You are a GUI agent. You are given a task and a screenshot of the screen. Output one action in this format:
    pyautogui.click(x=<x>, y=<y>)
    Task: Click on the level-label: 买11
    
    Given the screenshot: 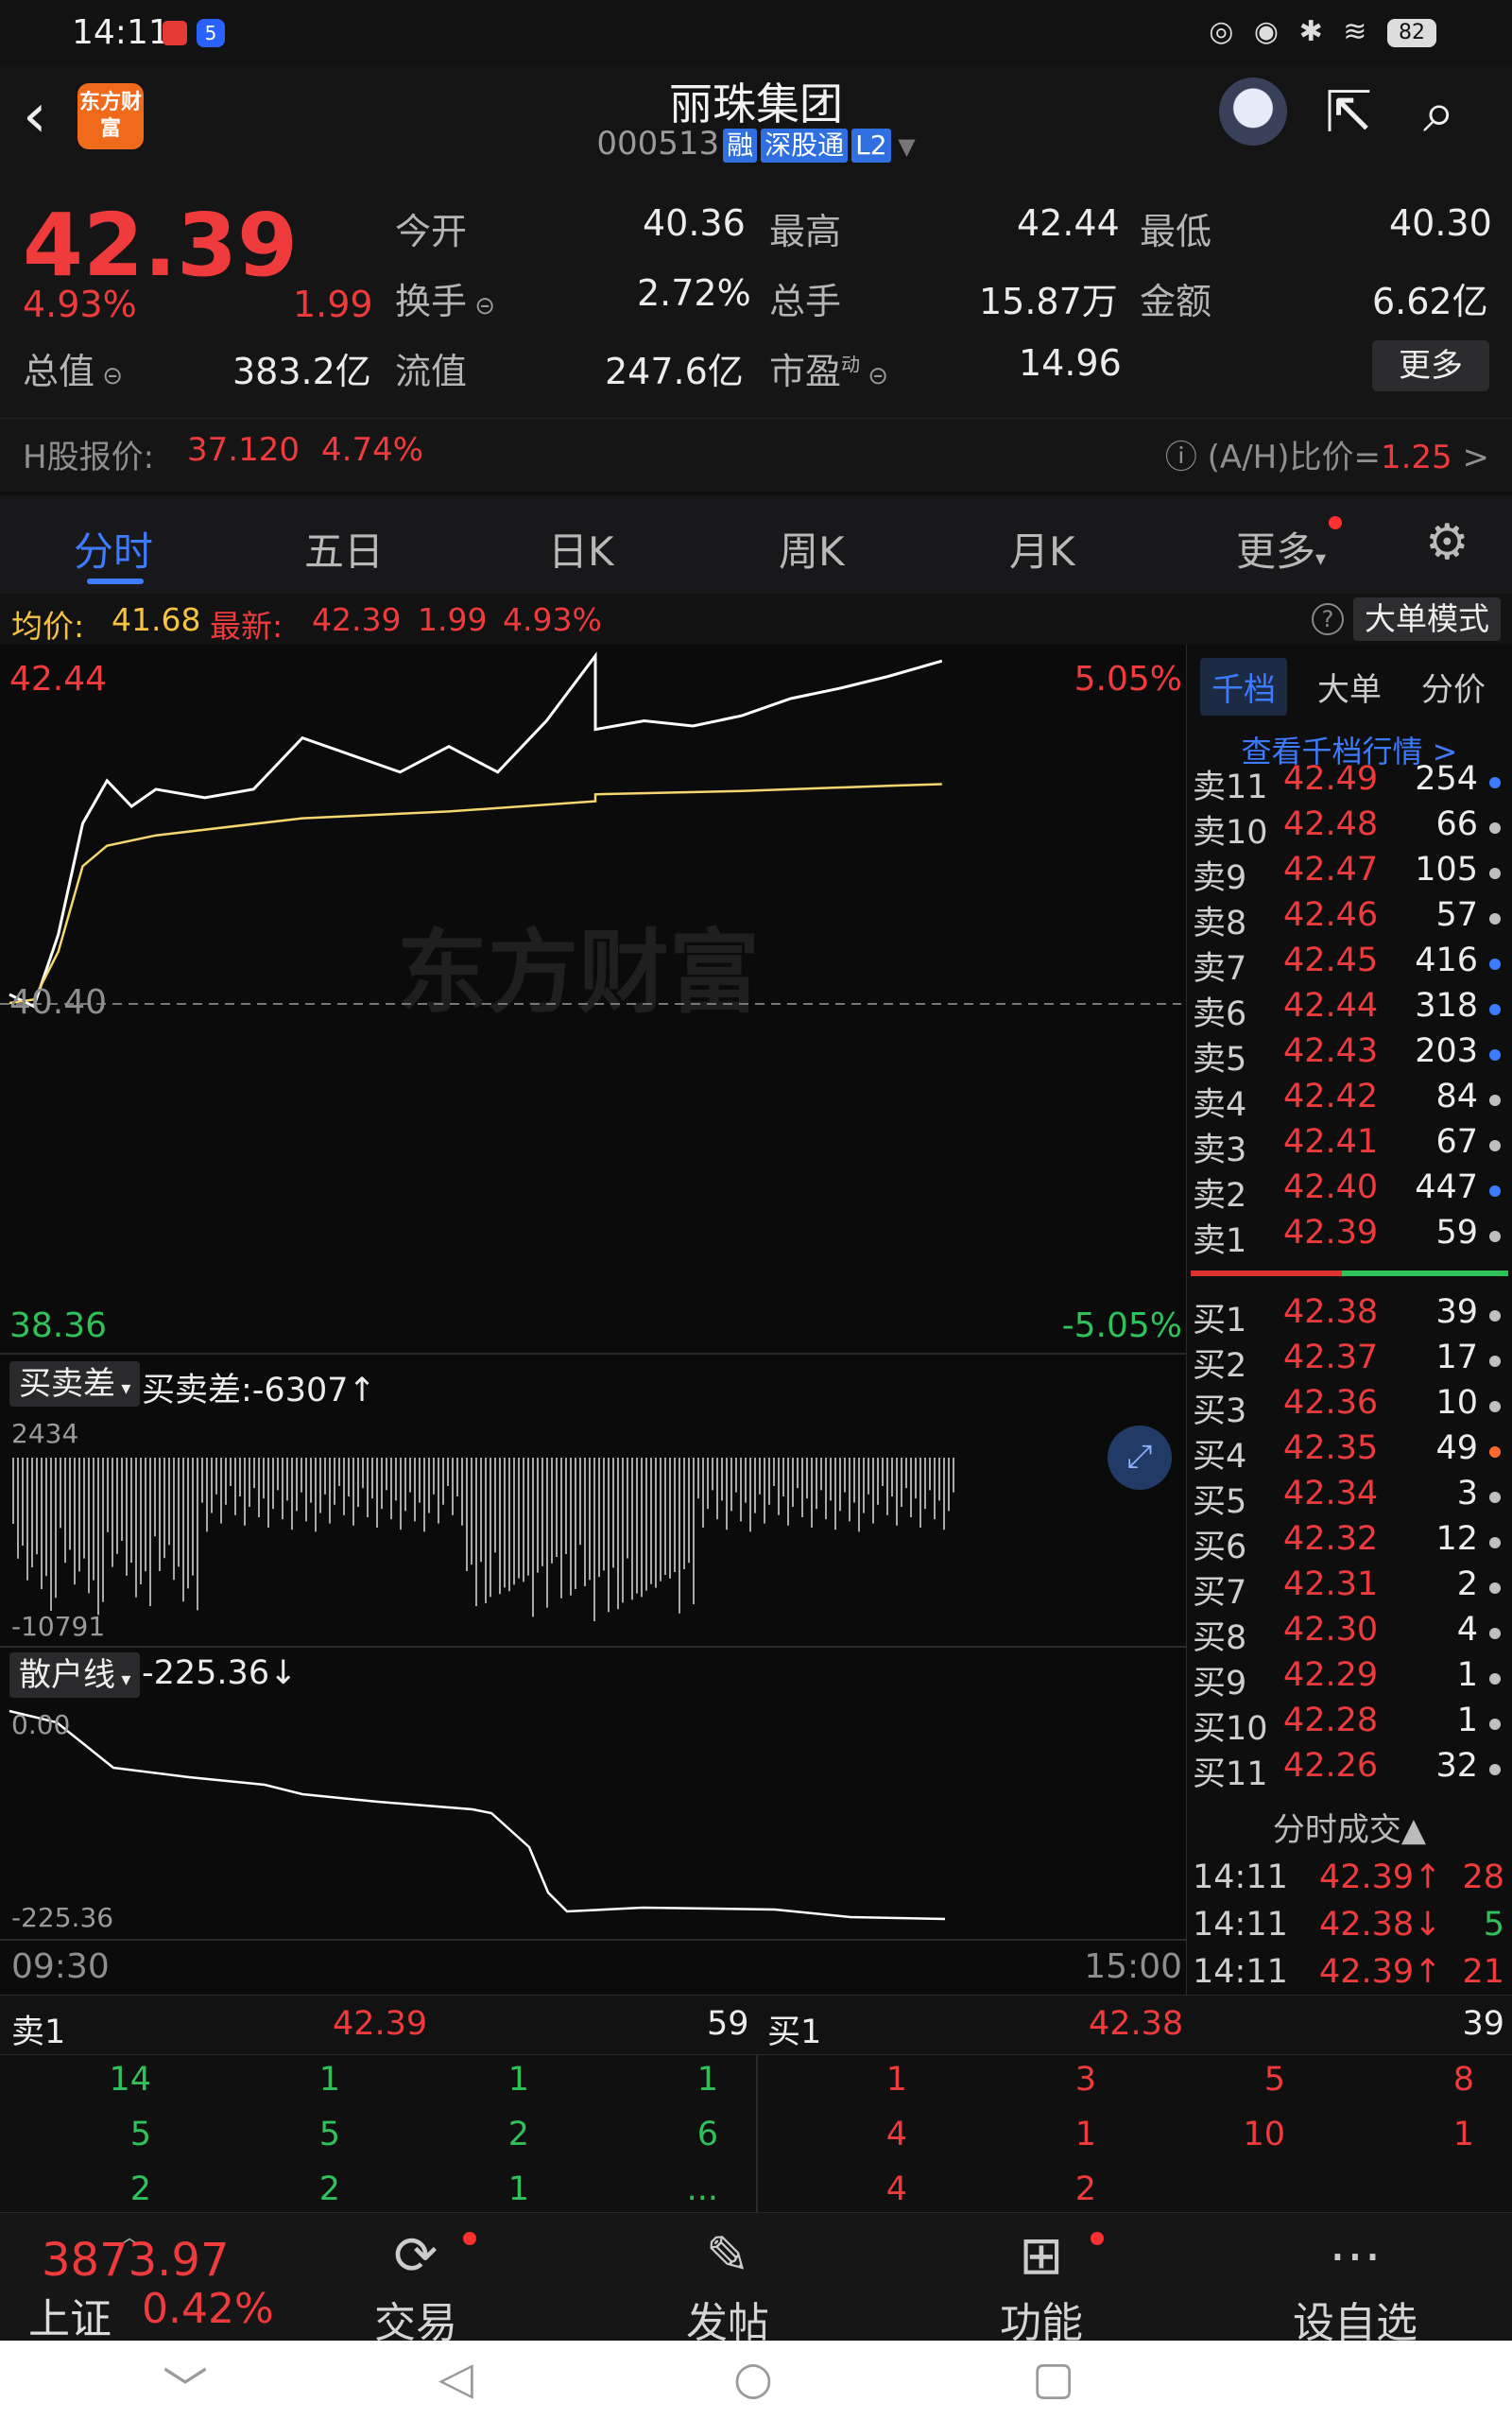 What is the action you would take?
    pyautogui.click(x=1230, y=1774)
    